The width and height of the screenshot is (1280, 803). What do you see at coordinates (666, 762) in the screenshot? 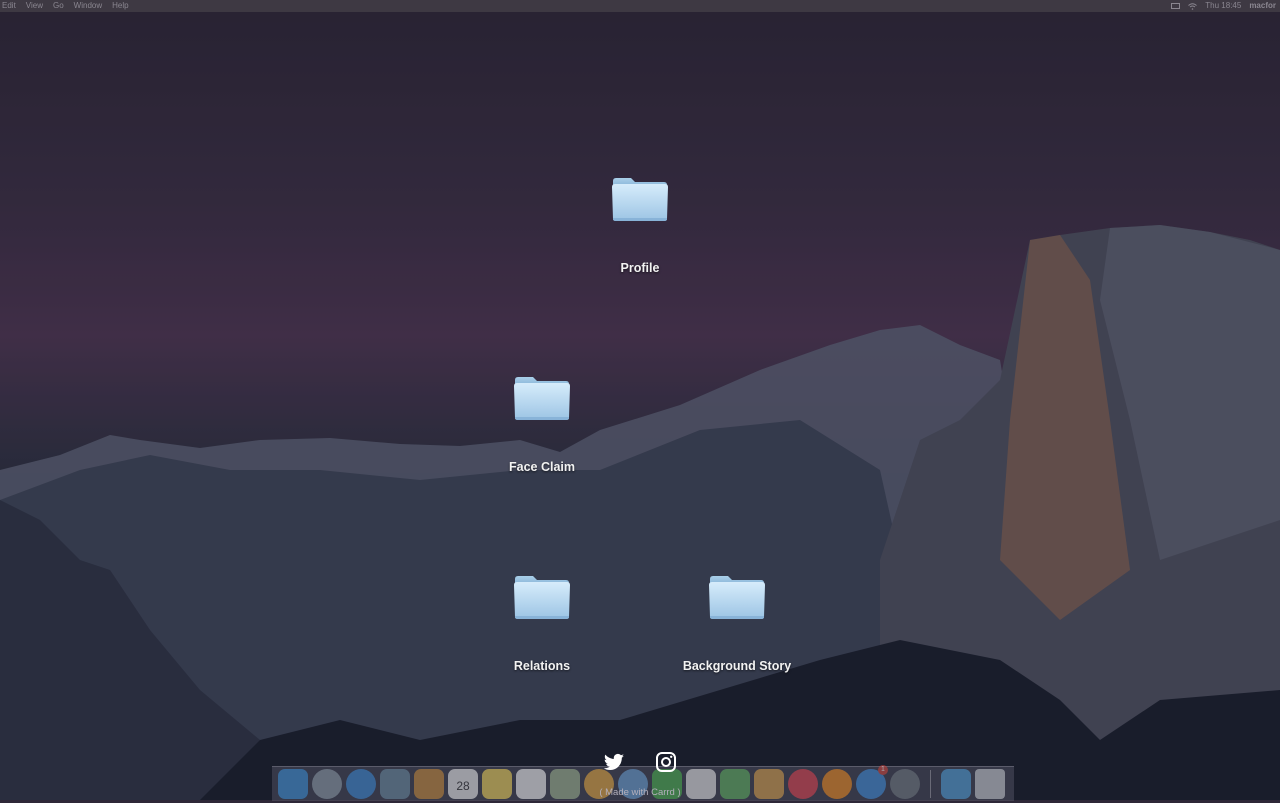
I see `instagram-icon` at bounding box center [666, 762].